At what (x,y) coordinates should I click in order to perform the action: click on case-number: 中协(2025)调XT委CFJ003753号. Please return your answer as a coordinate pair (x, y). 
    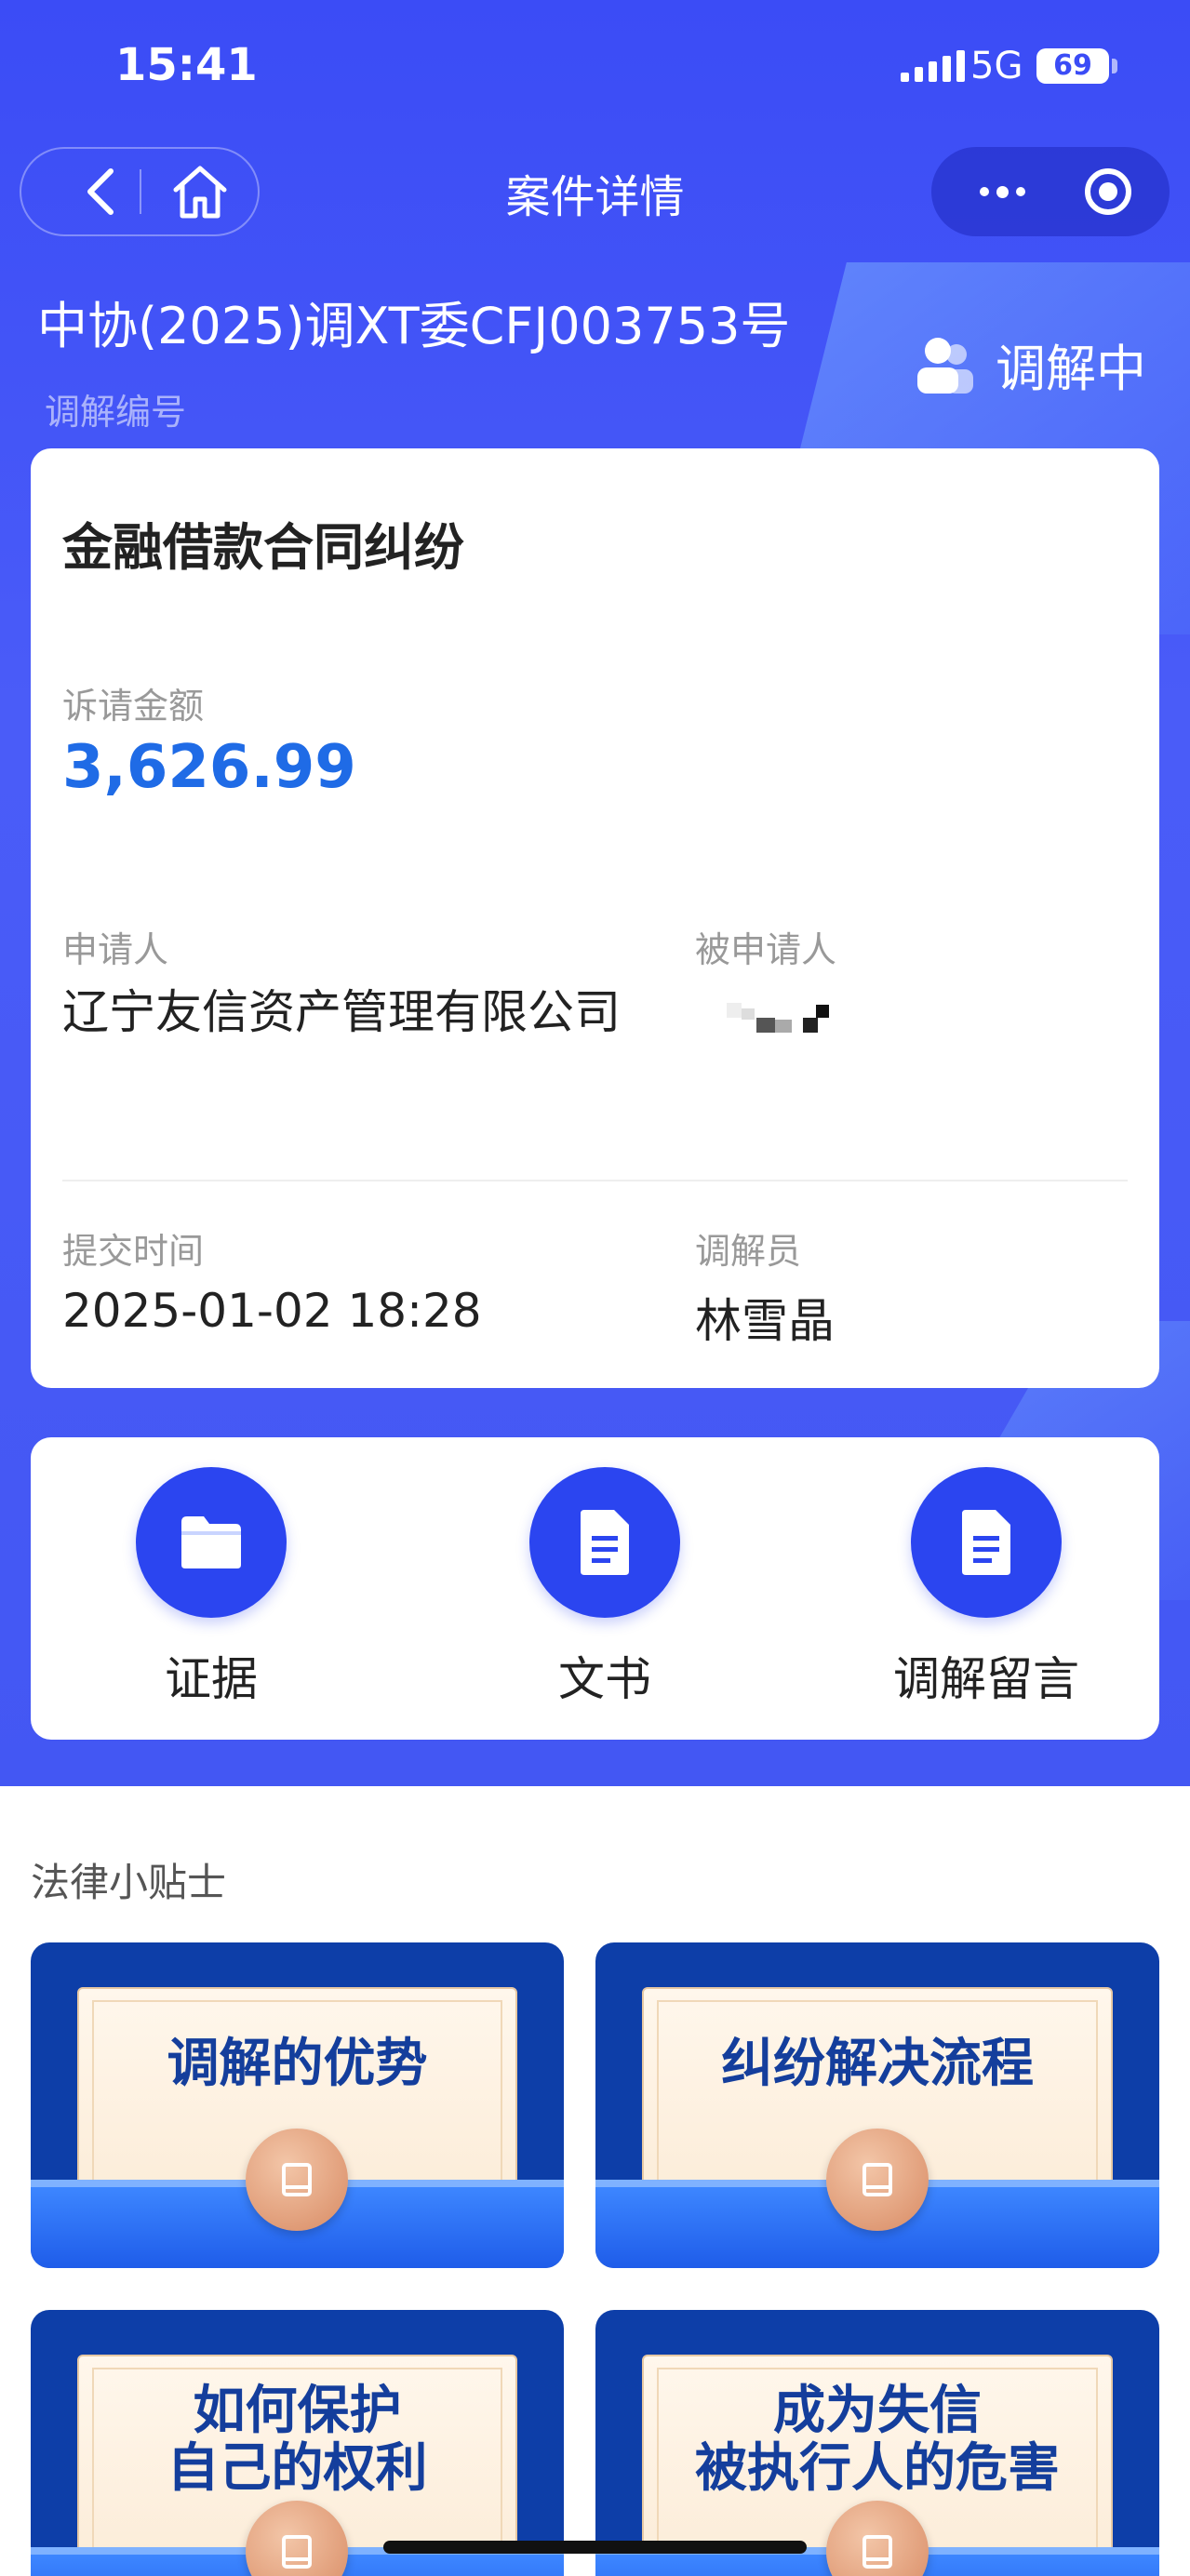
    Looking at the image, I should click on (414, 326).